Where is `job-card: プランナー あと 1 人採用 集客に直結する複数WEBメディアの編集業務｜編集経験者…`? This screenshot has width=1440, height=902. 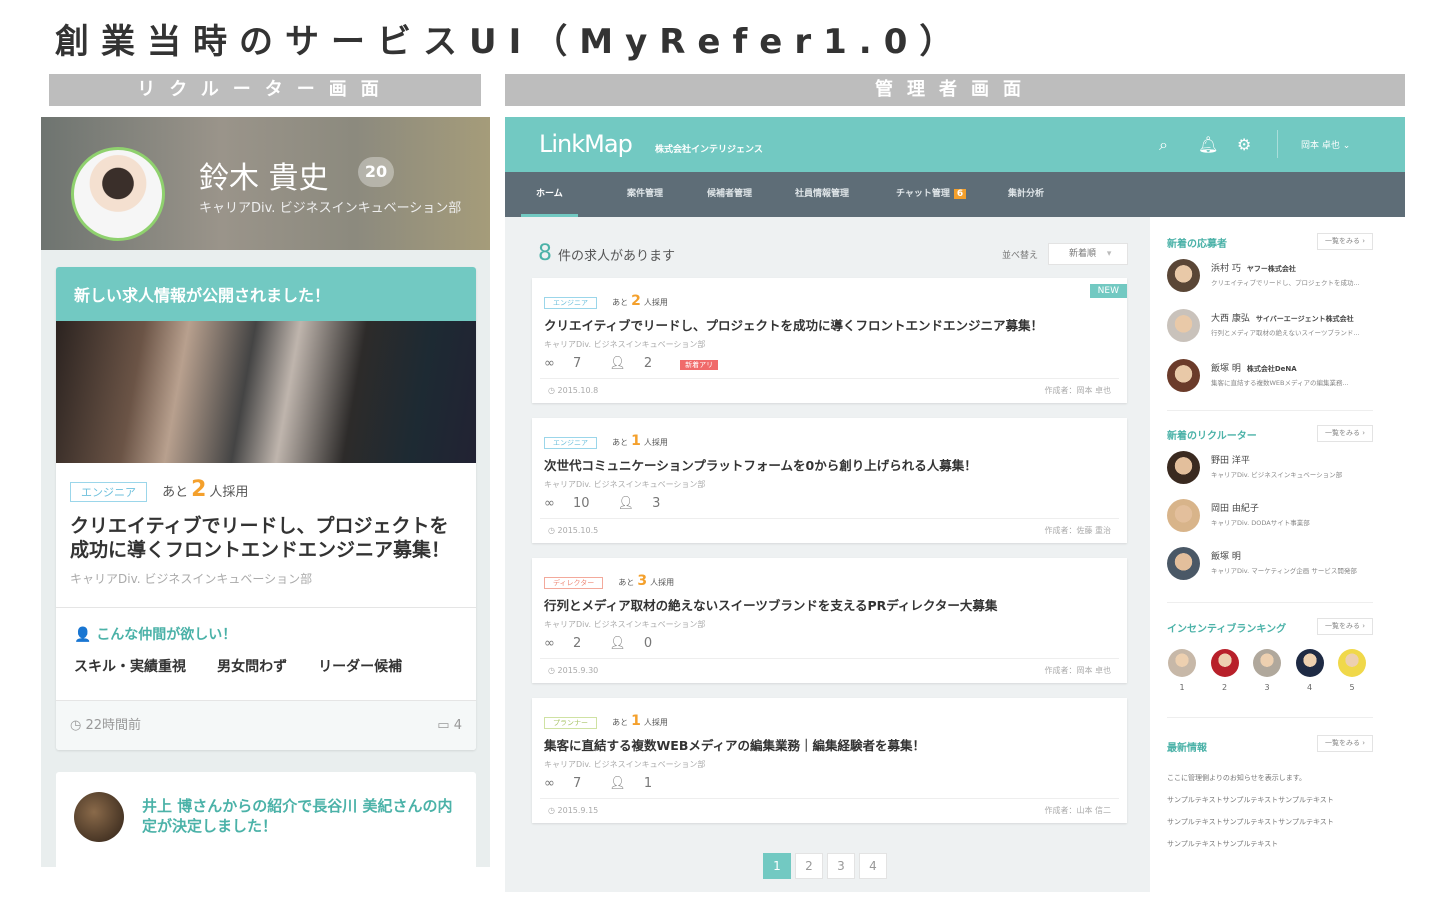
job-card: プランナー あと 1 人採用 集客に直結する複数WEBメディアの編集業務｜編集経験者… is located at coordinates (829, 760).